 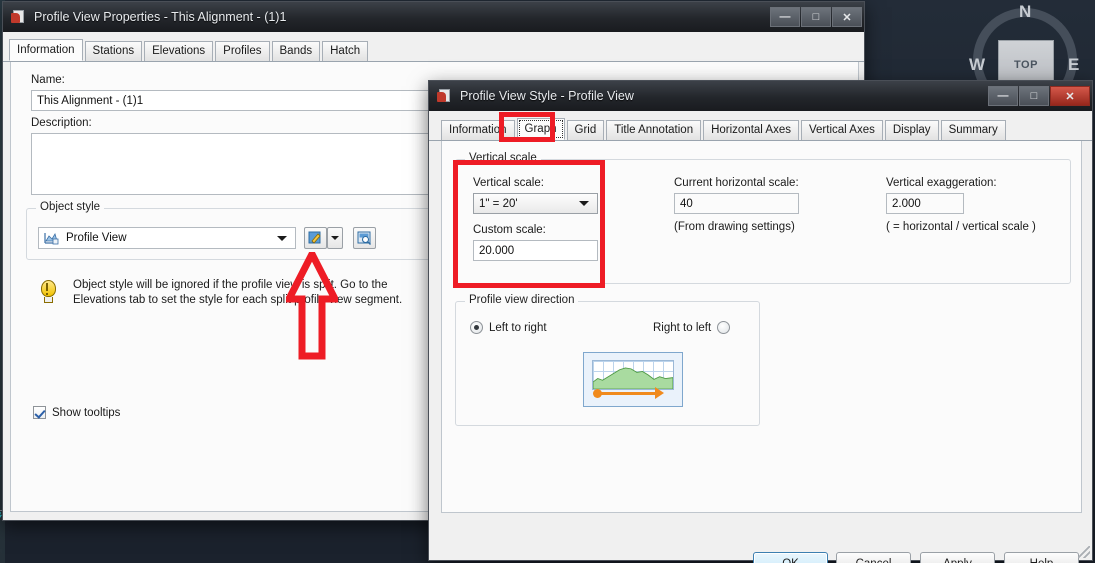 What do you see at coordinates (61, 123) in the screenshot?
I see `description-label: Description:` at bounding box center [61, 123].